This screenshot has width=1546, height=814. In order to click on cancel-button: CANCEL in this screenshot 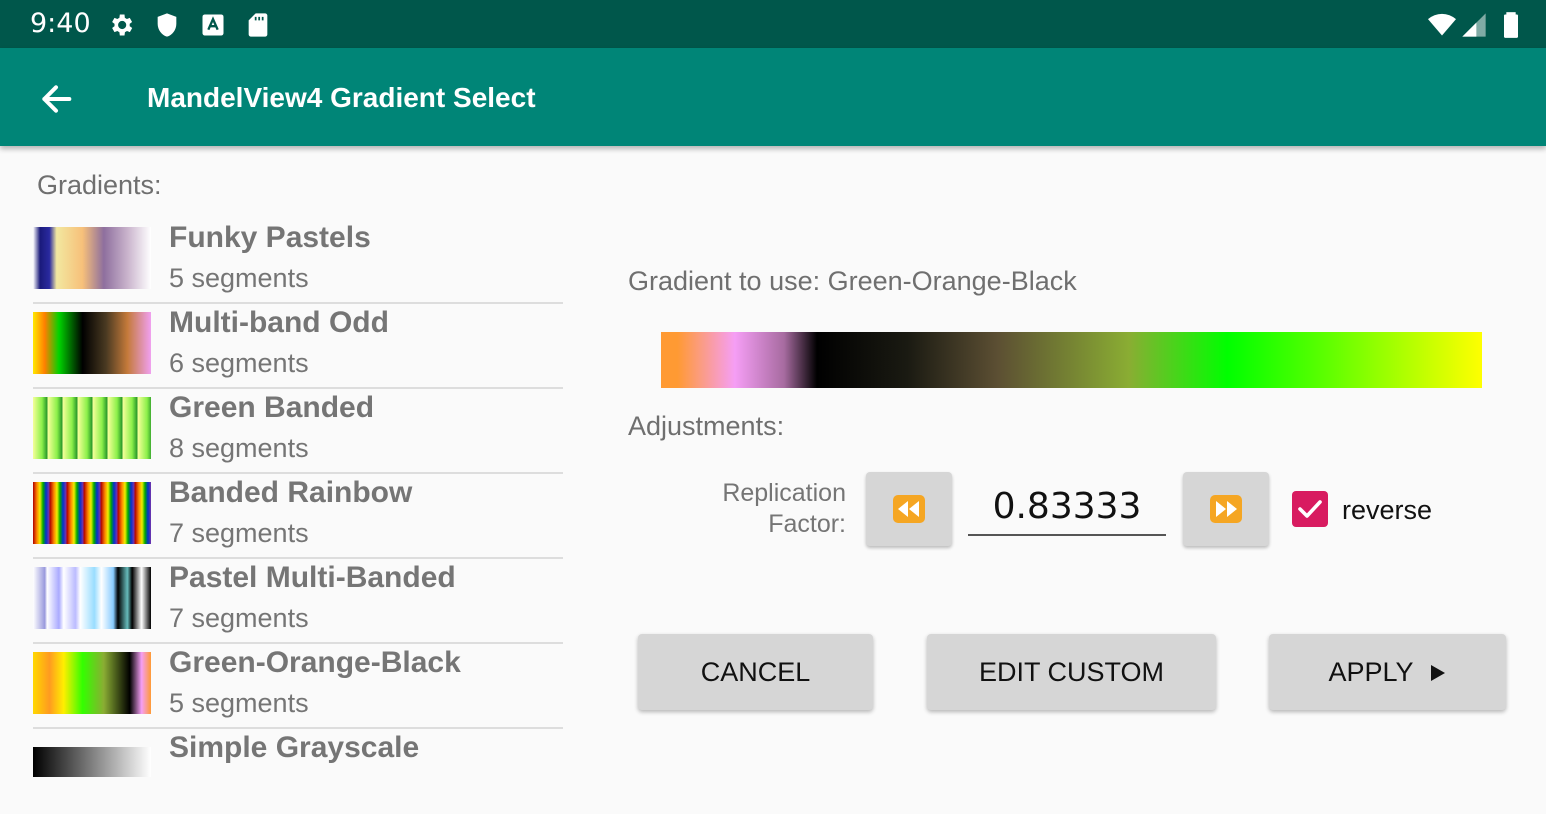, I will do `click(755, 672)`.